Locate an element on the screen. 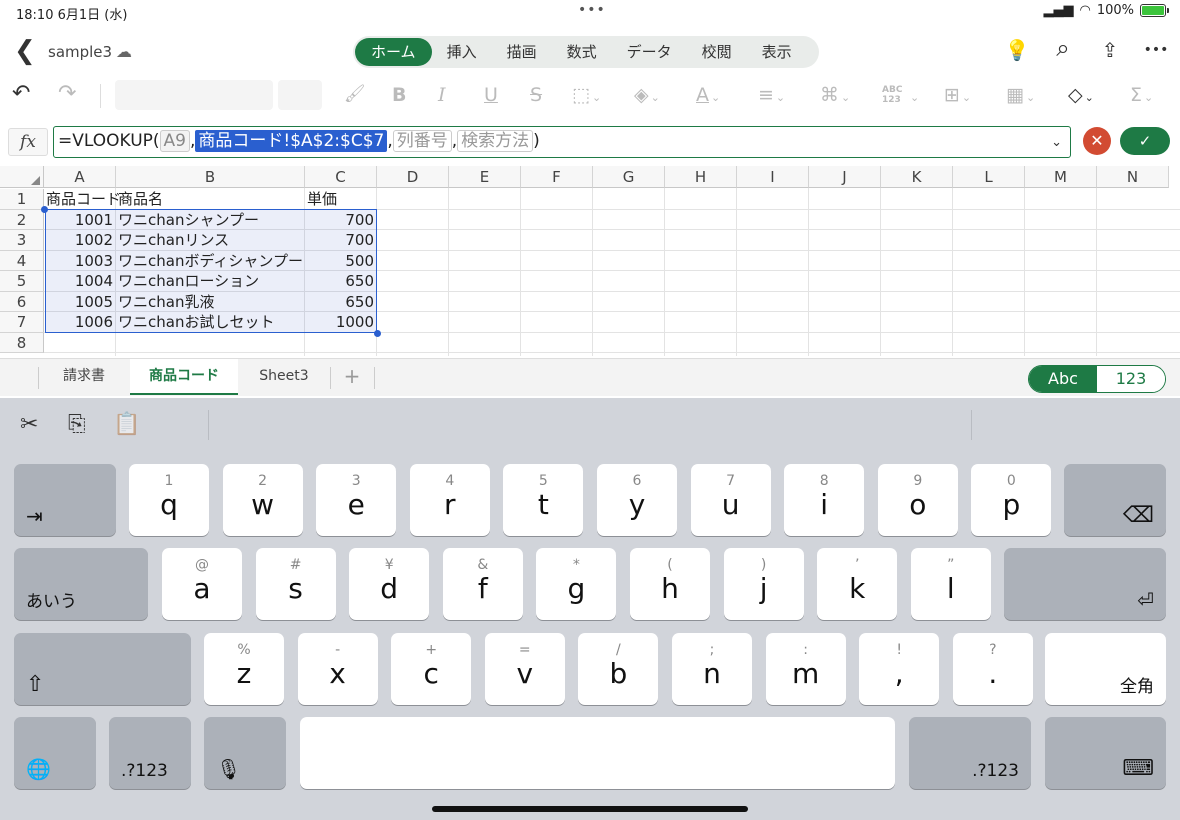 The width and height of the screenshot is (1180, 820). shift-key: ⇧ is located at coordinates (102, 669).